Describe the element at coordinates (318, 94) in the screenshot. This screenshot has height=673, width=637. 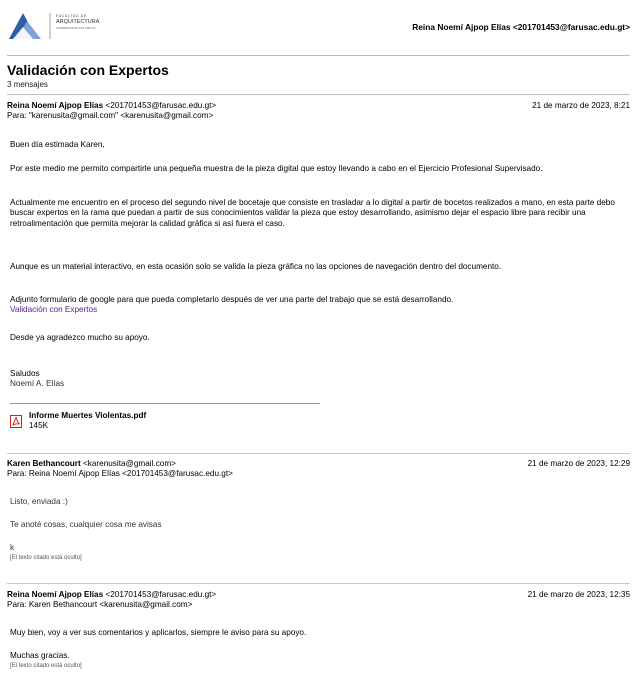
I see `subject-divider` at that location.